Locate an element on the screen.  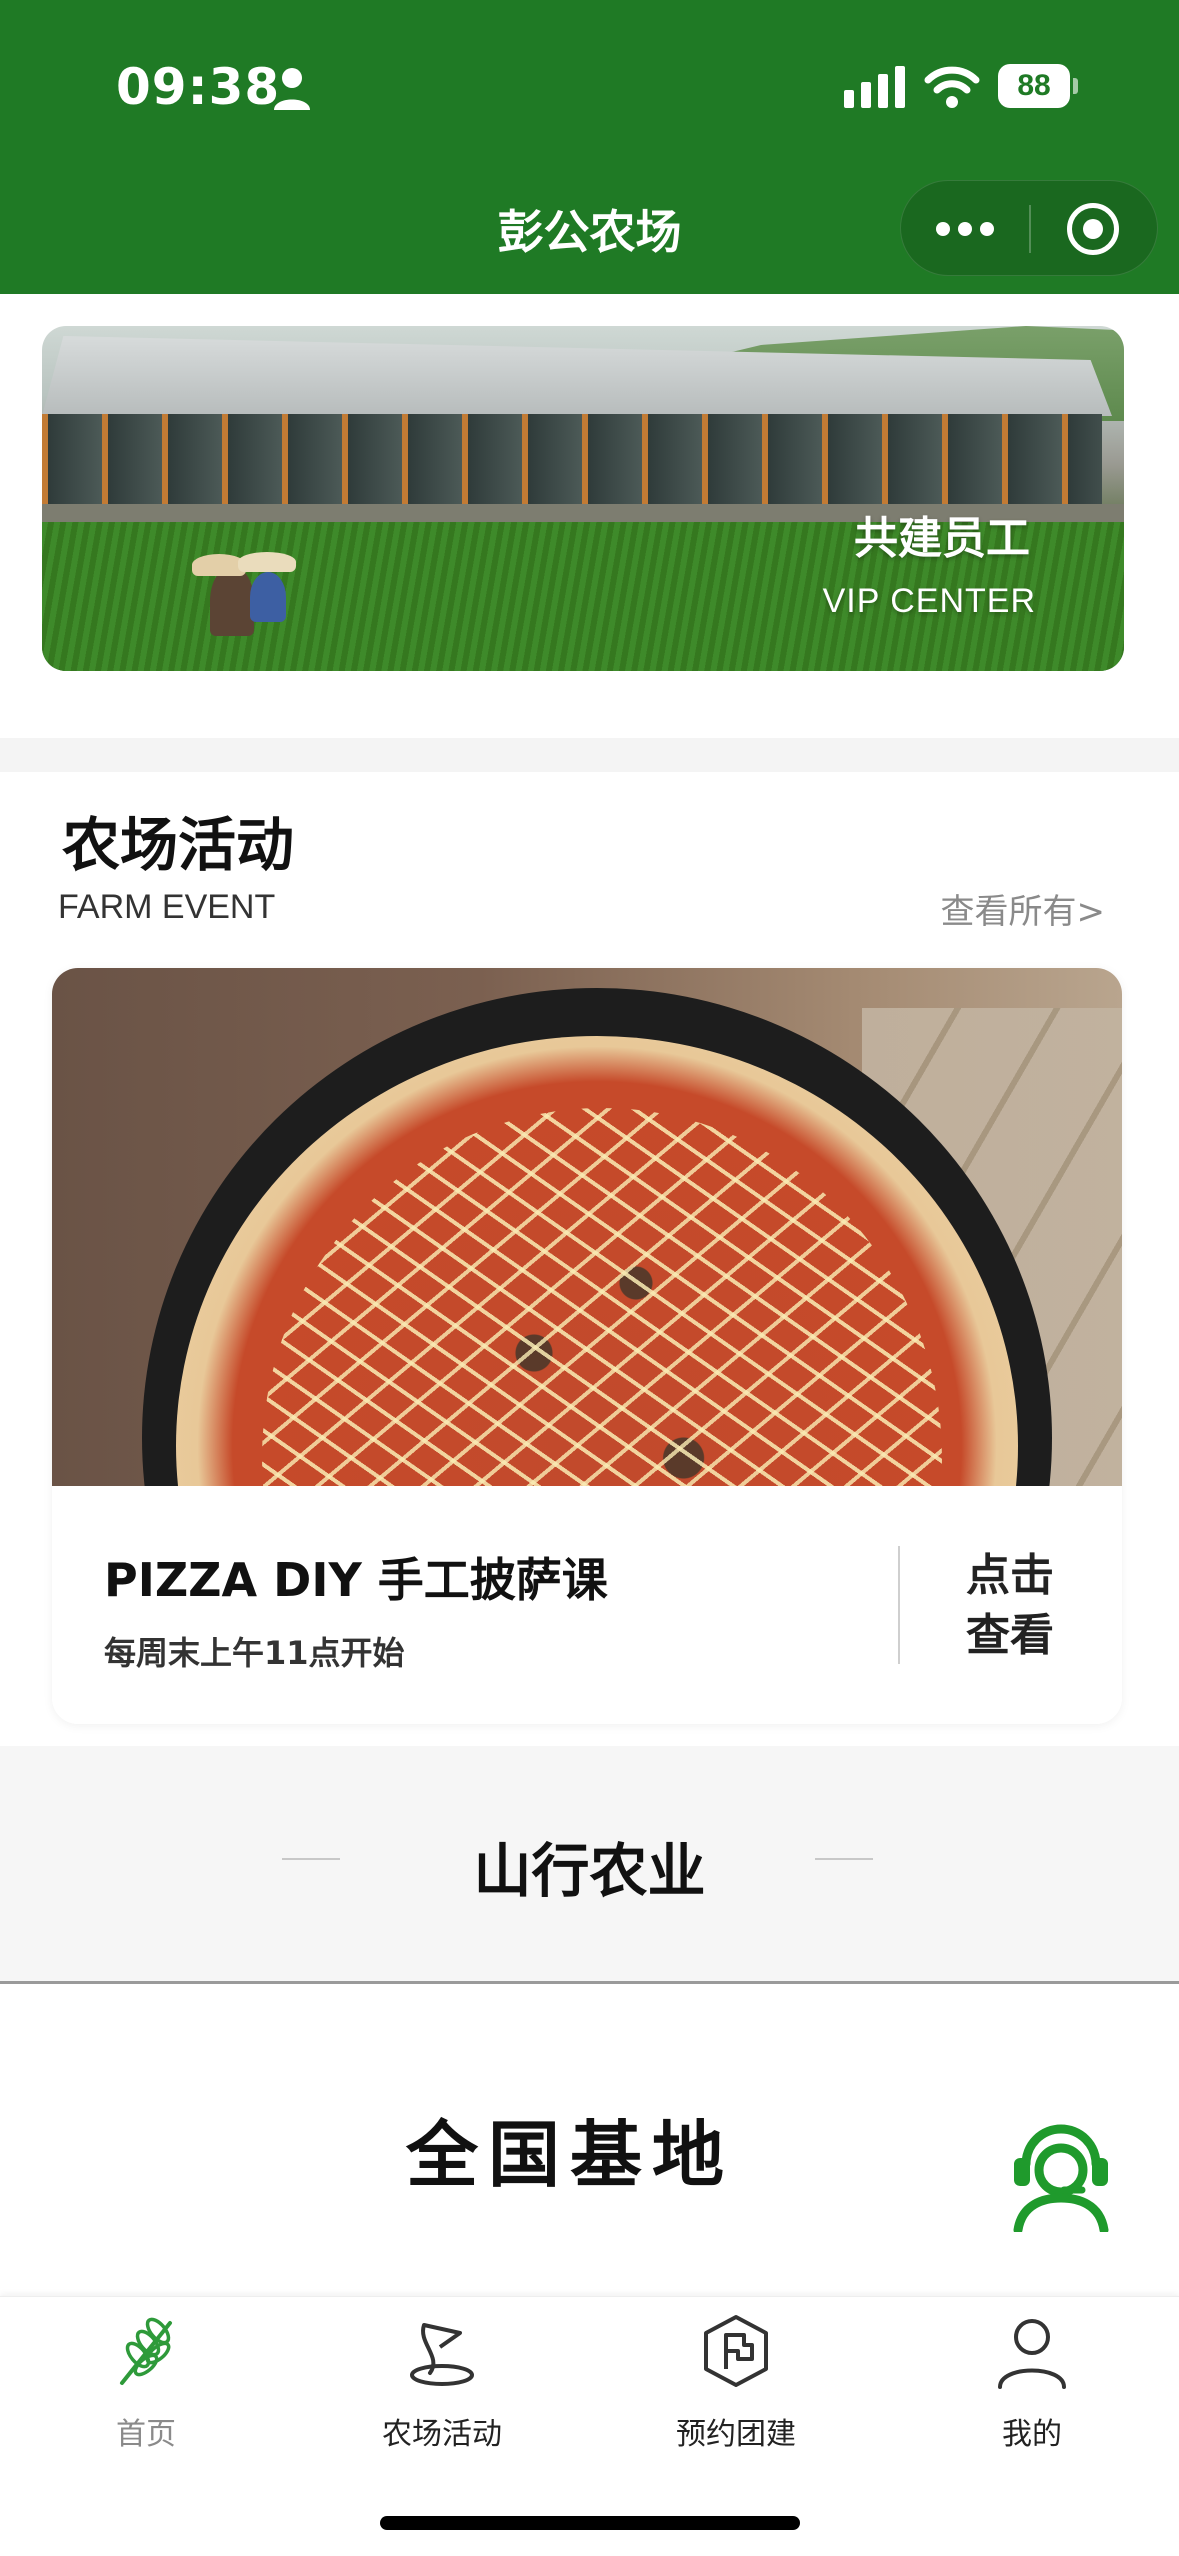
home-indicator is located at coordinates (590, 2523).